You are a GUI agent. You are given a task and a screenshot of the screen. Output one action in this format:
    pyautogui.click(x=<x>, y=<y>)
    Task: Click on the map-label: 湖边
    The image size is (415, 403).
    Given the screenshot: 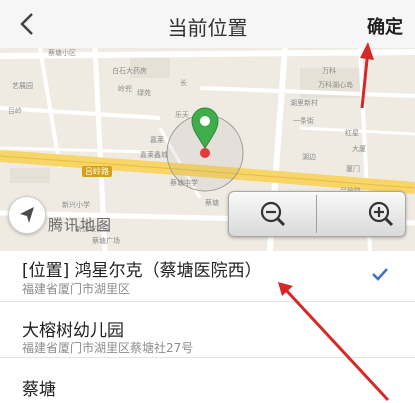 What is the action you would take?
    pyautogui.click(x=309, y=157)
    